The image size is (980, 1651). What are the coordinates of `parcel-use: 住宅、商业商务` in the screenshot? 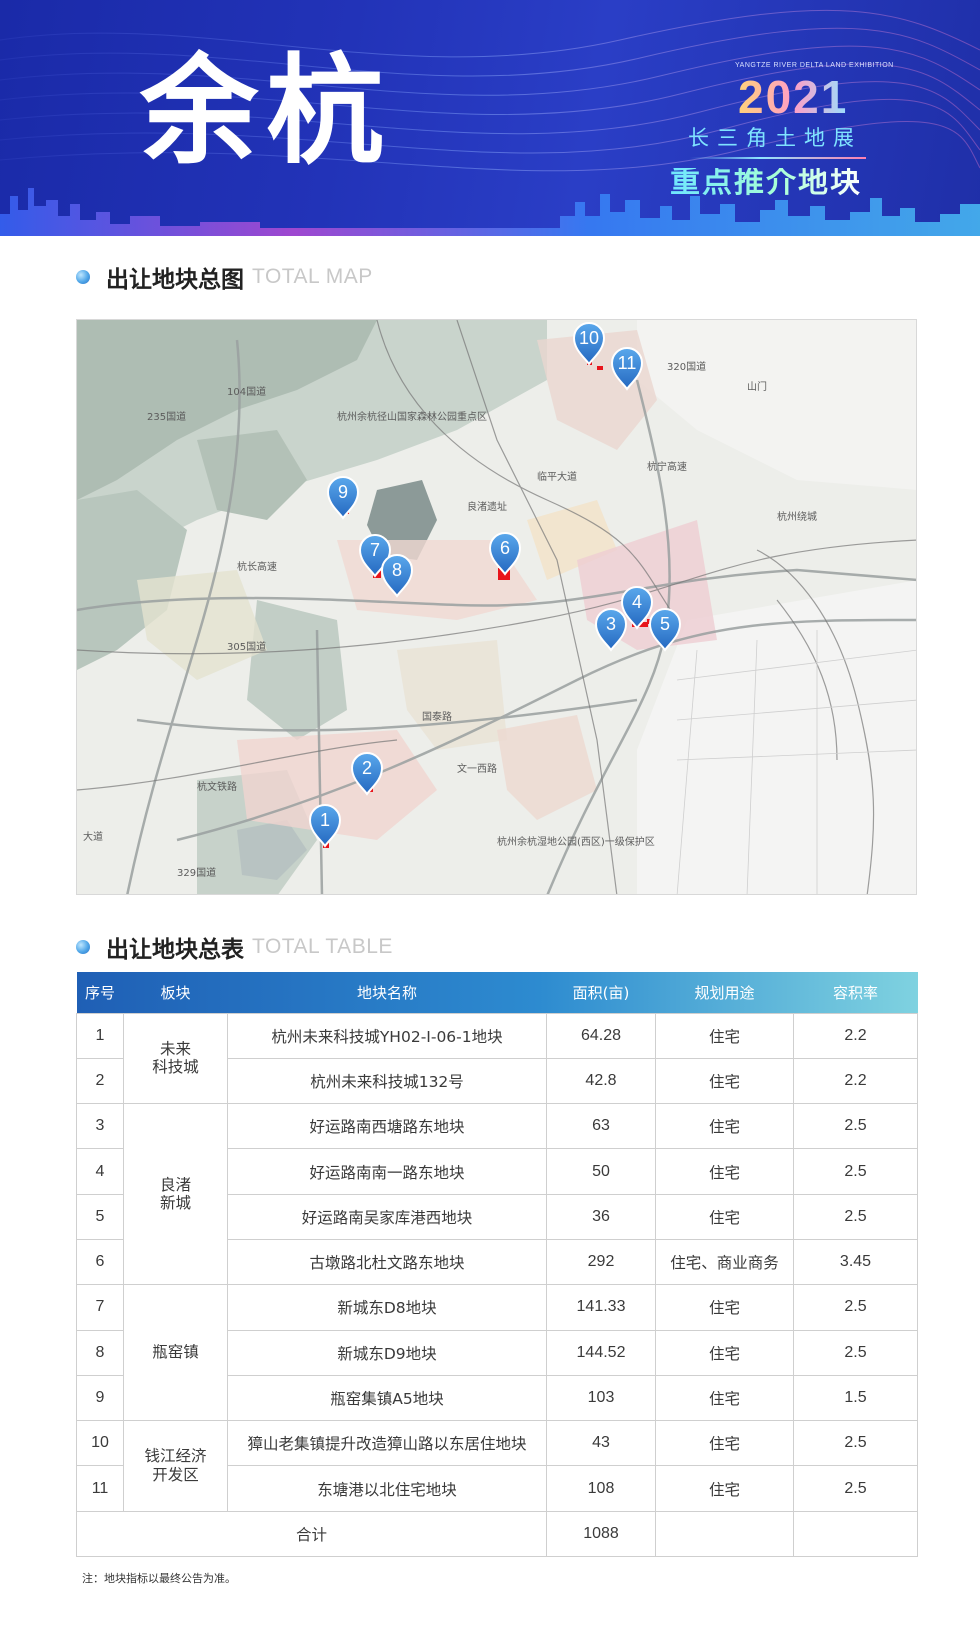 It's located at (724, 1262).